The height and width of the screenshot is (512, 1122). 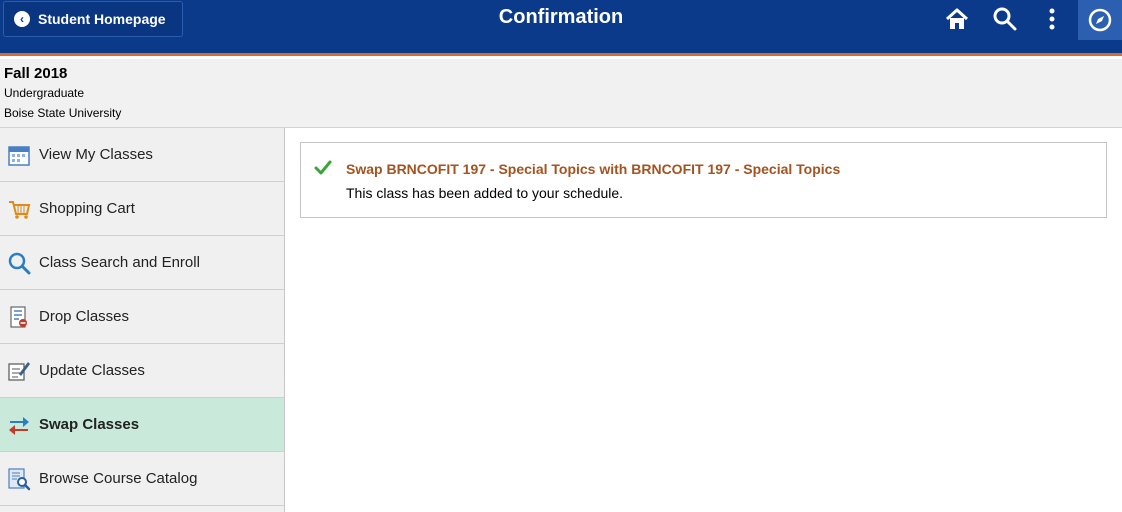 I want to click on sidebar-item-label: Shopping Cart, so click(x=87, y=208).